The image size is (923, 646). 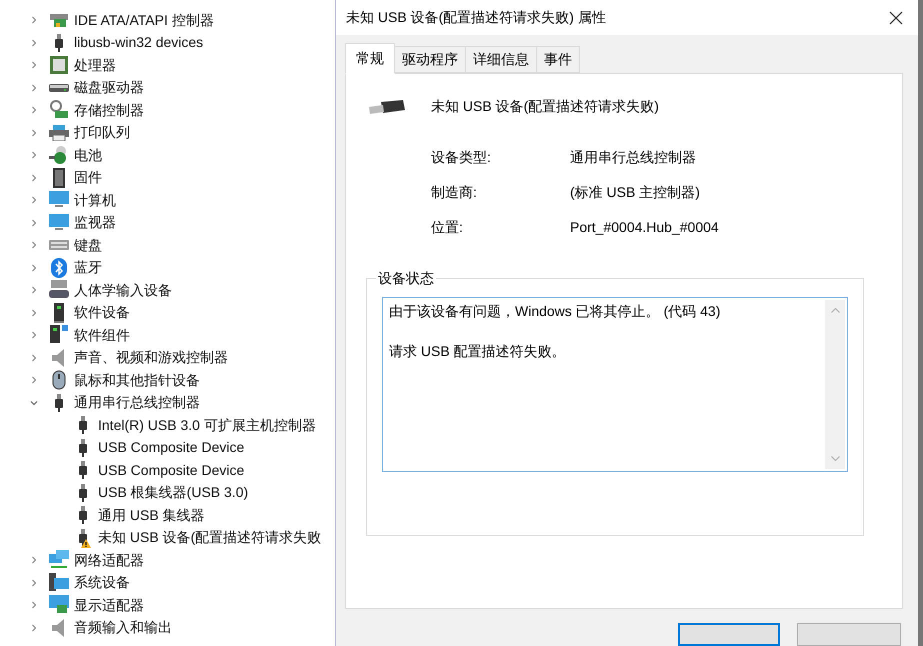 What do you see at coordinates (167, 87) in the screenshot?
I see `tree-item: 磁盘驱动器` at bounding box center [167, 87].